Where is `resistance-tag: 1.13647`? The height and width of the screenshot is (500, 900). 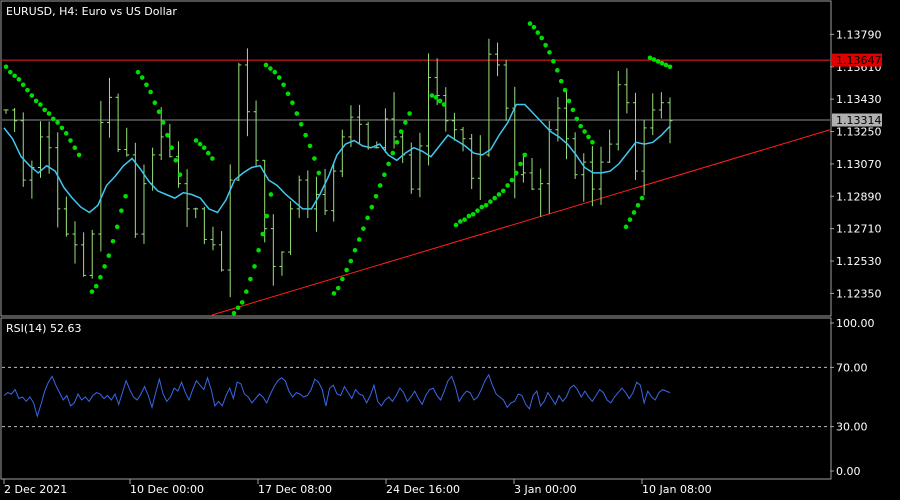
resistance-tag: 1.13647 is located at coordinates (857, 60).